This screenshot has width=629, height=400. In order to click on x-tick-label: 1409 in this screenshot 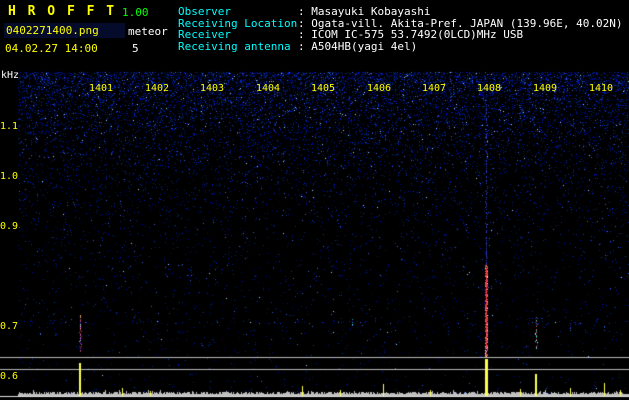, I will do `click(545, 88)`.